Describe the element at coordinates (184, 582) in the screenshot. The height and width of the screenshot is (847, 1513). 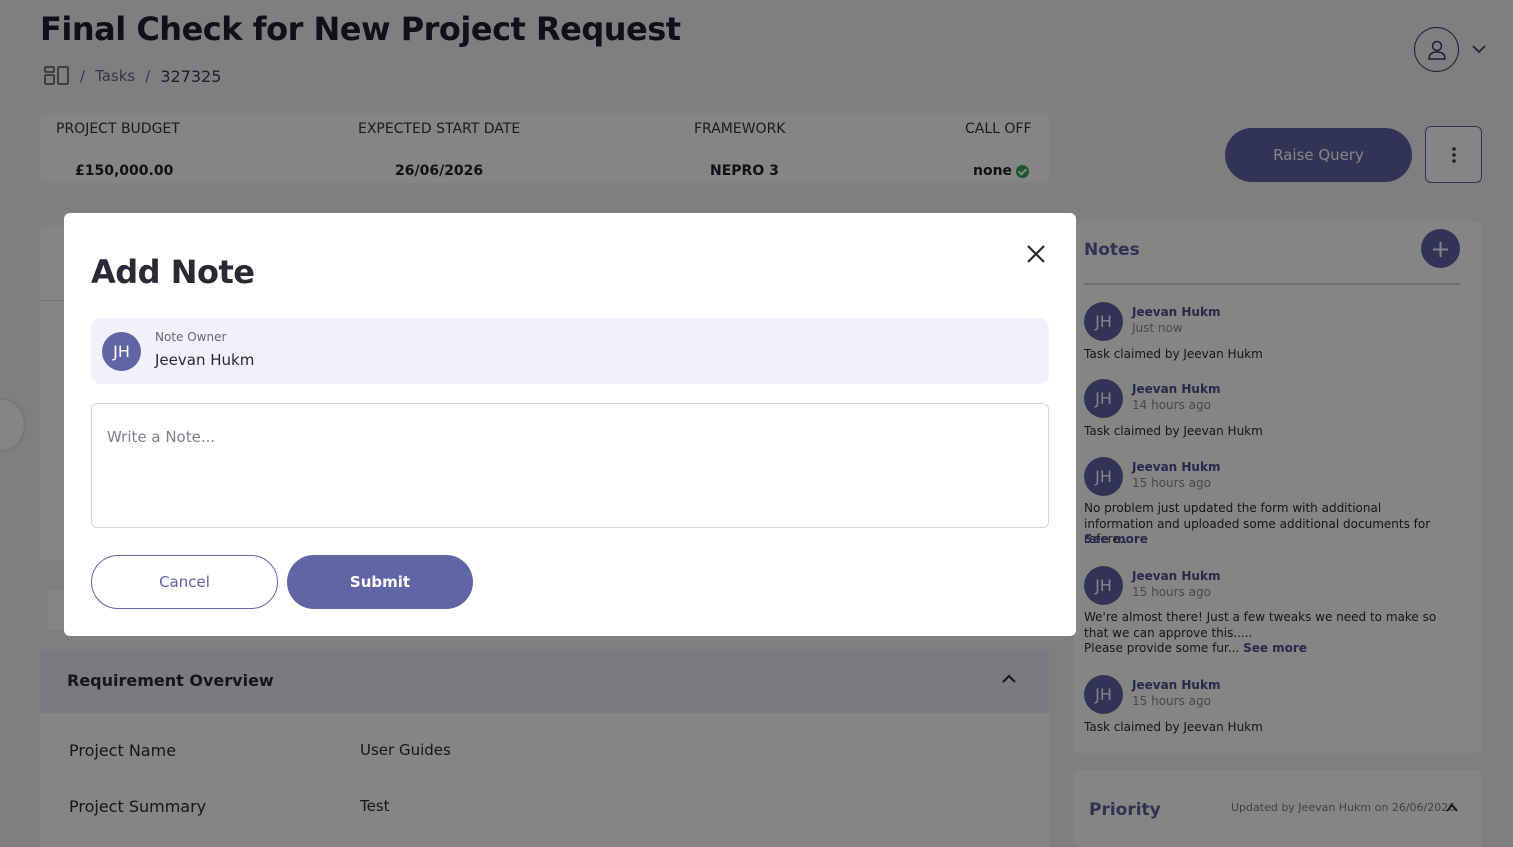
I see `cancel-button: Cancel` at that location.